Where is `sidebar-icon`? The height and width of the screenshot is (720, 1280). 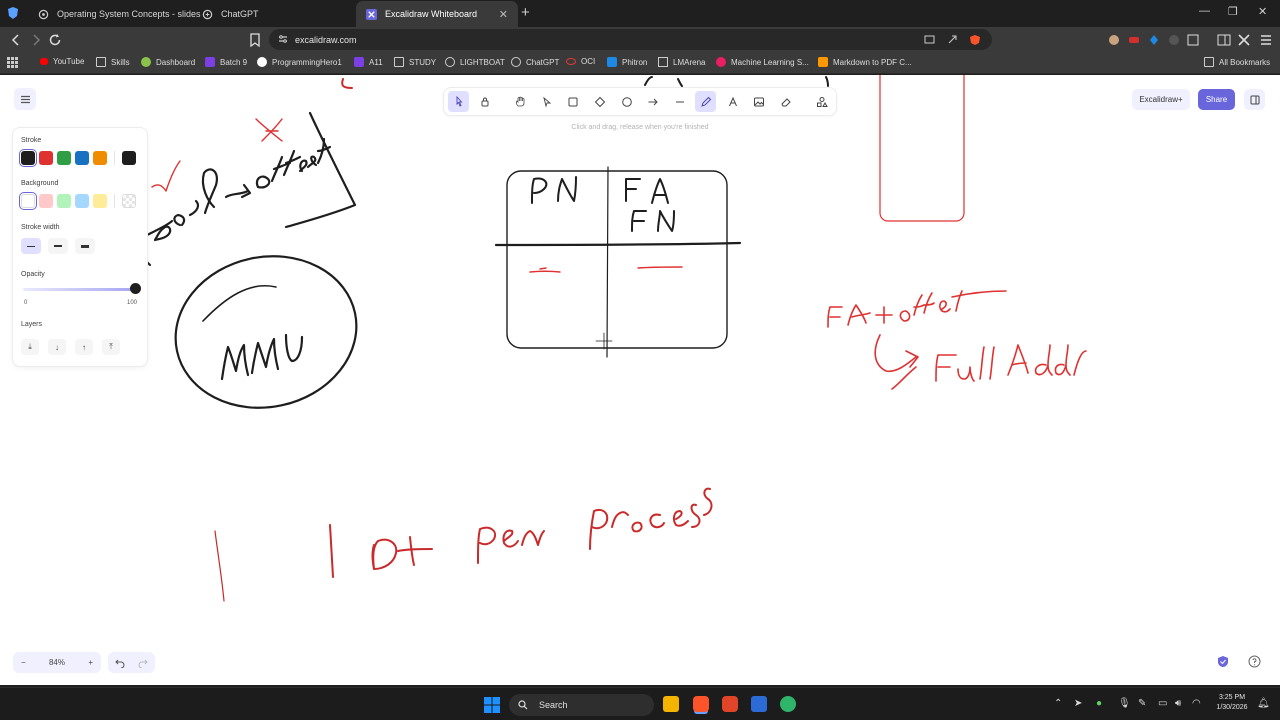 sidebar-icon is located at coordinates (1224, 40).